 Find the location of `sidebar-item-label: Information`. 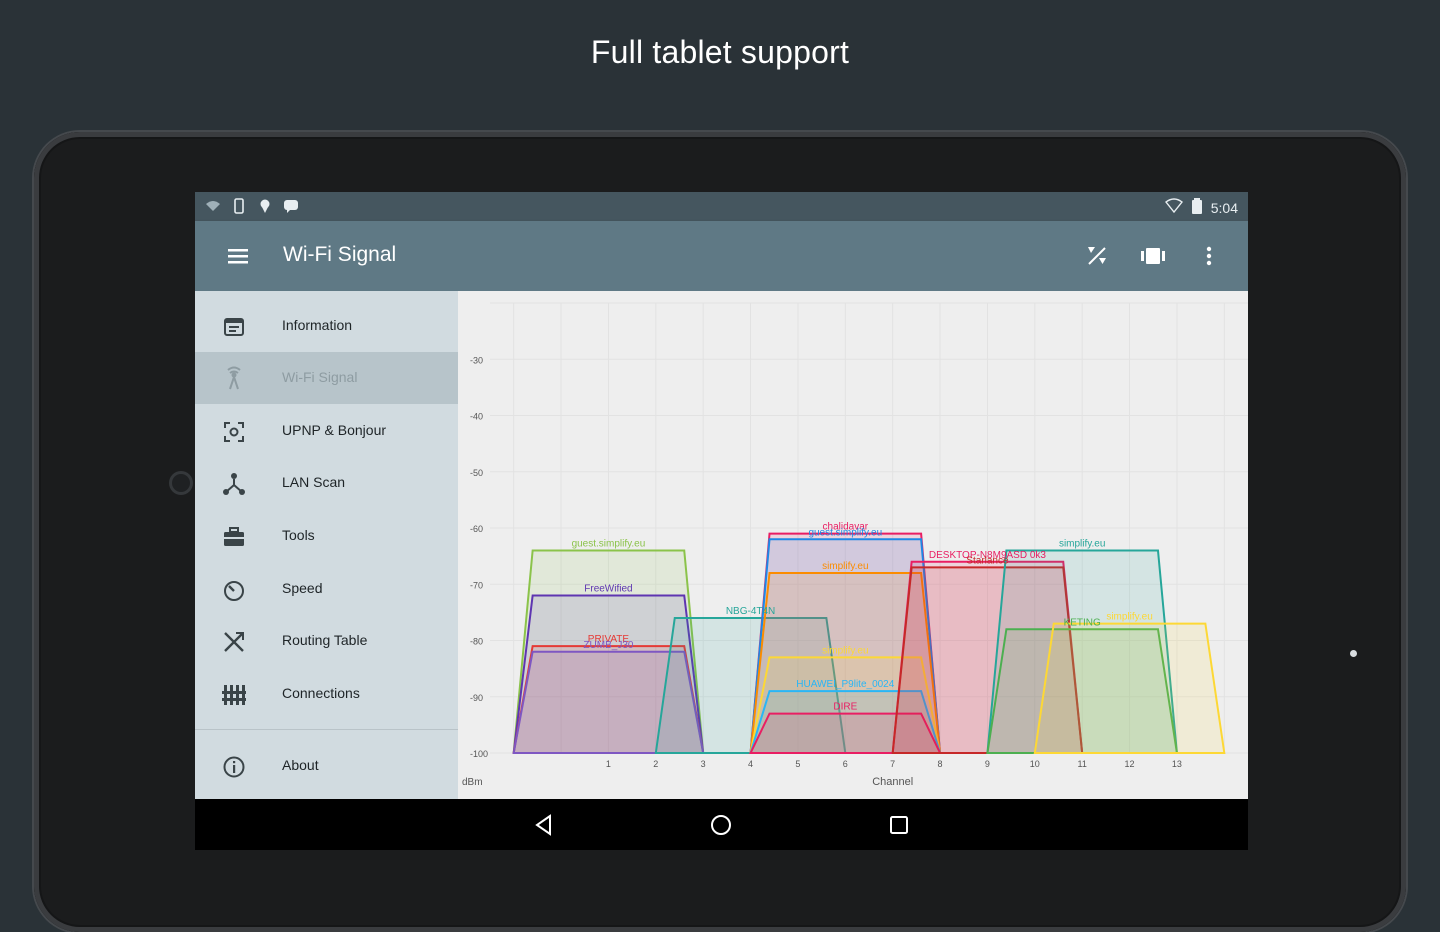

sidebar-item-label: Information is located at coordinates (317, 325).